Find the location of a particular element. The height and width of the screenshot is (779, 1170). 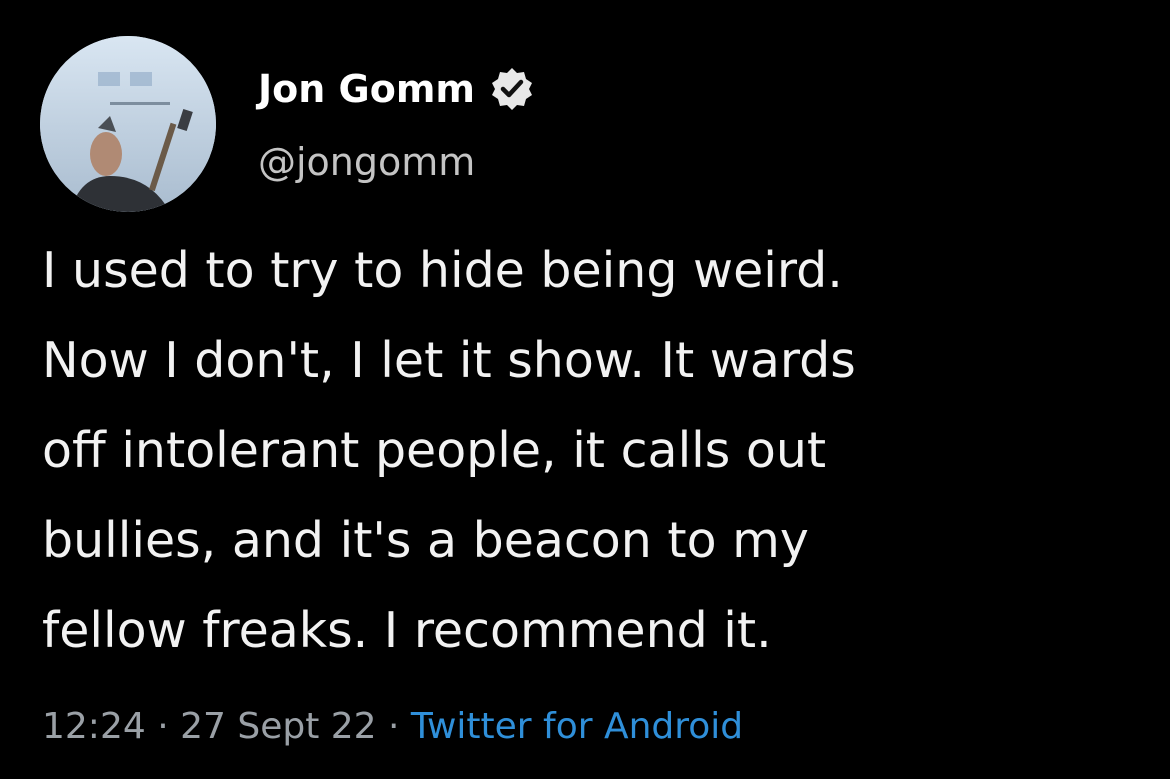

tweet-time: 12:24 is located at coordinates (94, 726).